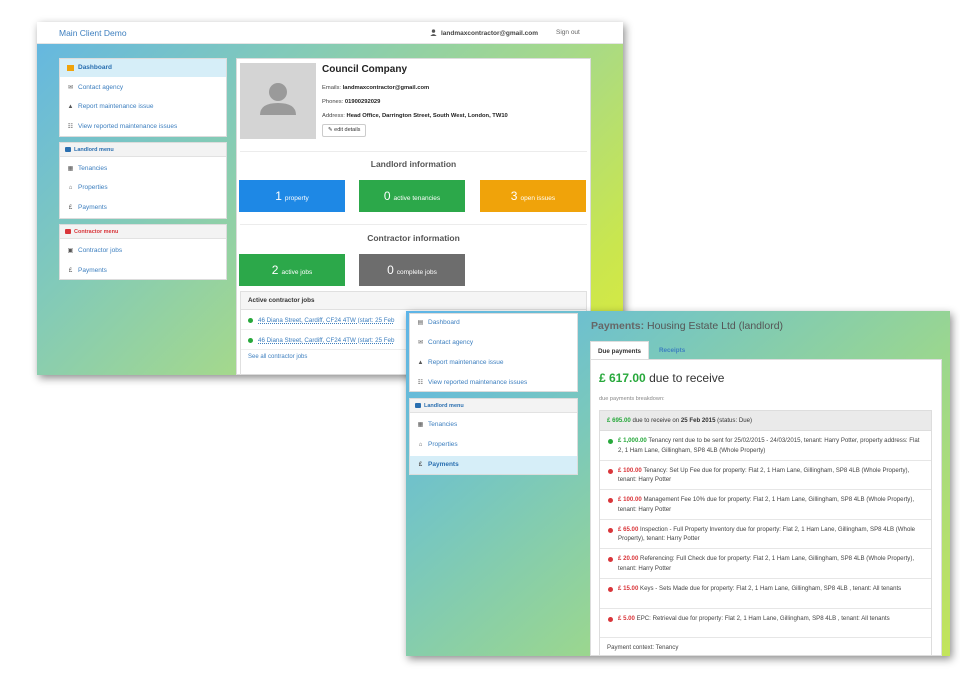  What do you see at coordinates (444, 322) in the screenshot?
I see `sidebar-item-label: Dashboard` at bounding box center [444, 322].